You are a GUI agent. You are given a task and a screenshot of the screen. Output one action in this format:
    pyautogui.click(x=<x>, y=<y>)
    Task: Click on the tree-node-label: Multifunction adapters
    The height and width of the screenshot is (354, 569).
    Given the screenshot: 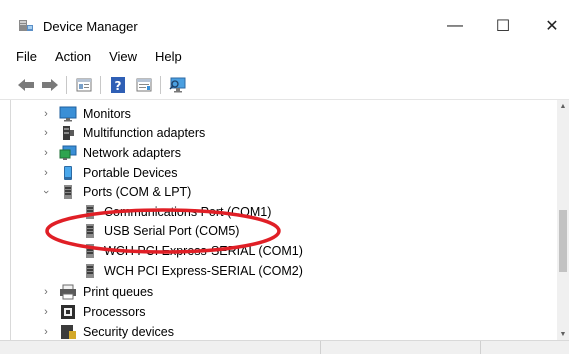 What is the action you would take?
    pyautogui.click(x=144, y=133)
    